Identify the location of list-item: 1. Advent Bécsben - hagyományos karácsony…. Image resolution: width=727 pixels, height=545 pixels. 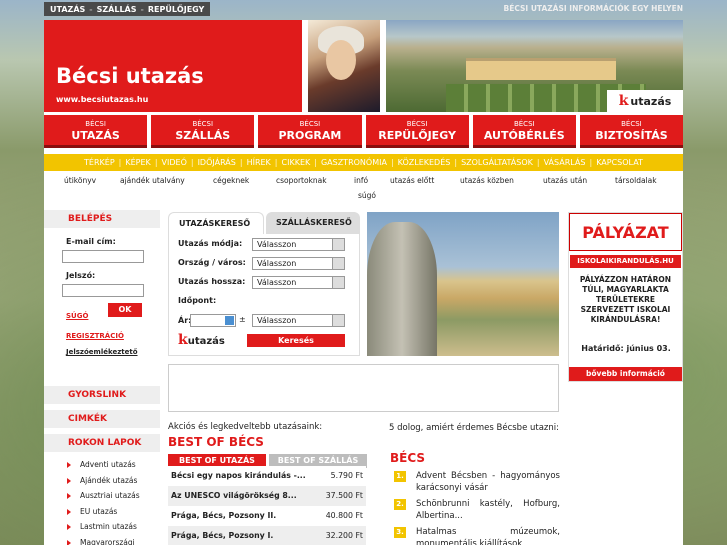
(470, 483).